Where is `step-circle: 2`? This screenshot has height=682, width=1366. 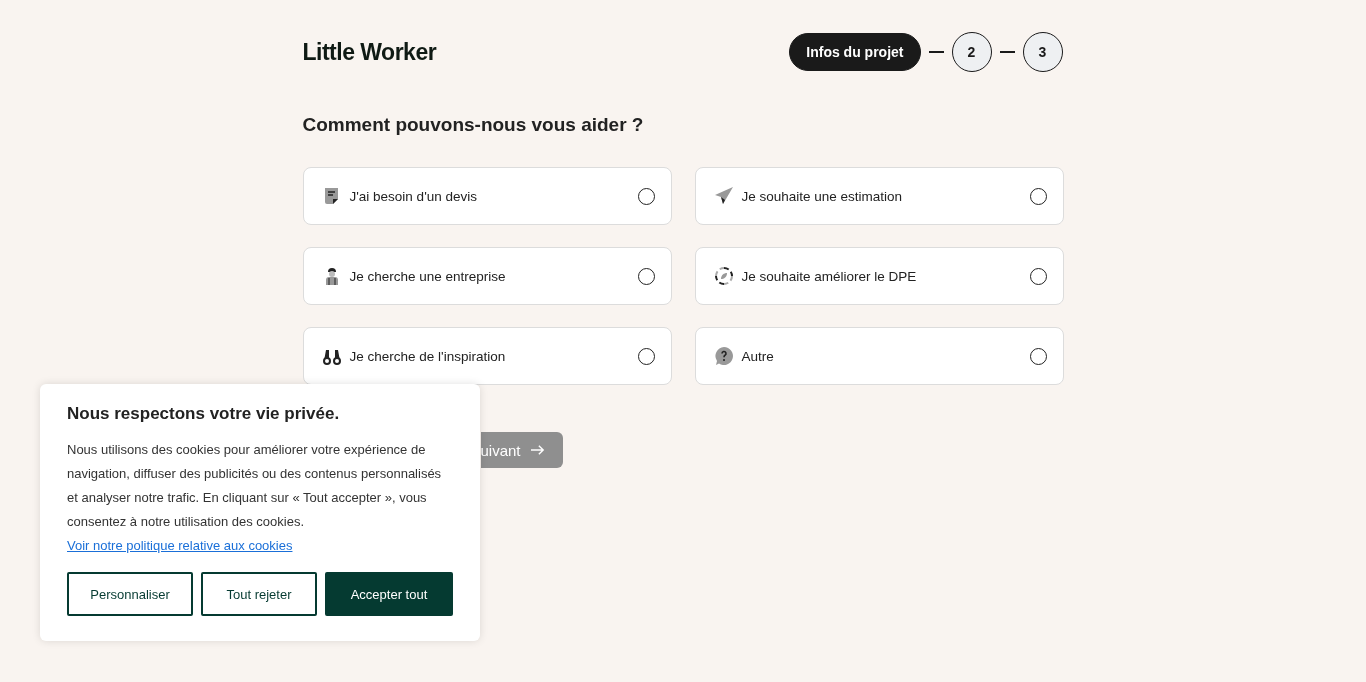 step-circle: 2 is located at coordinates (971, 52).